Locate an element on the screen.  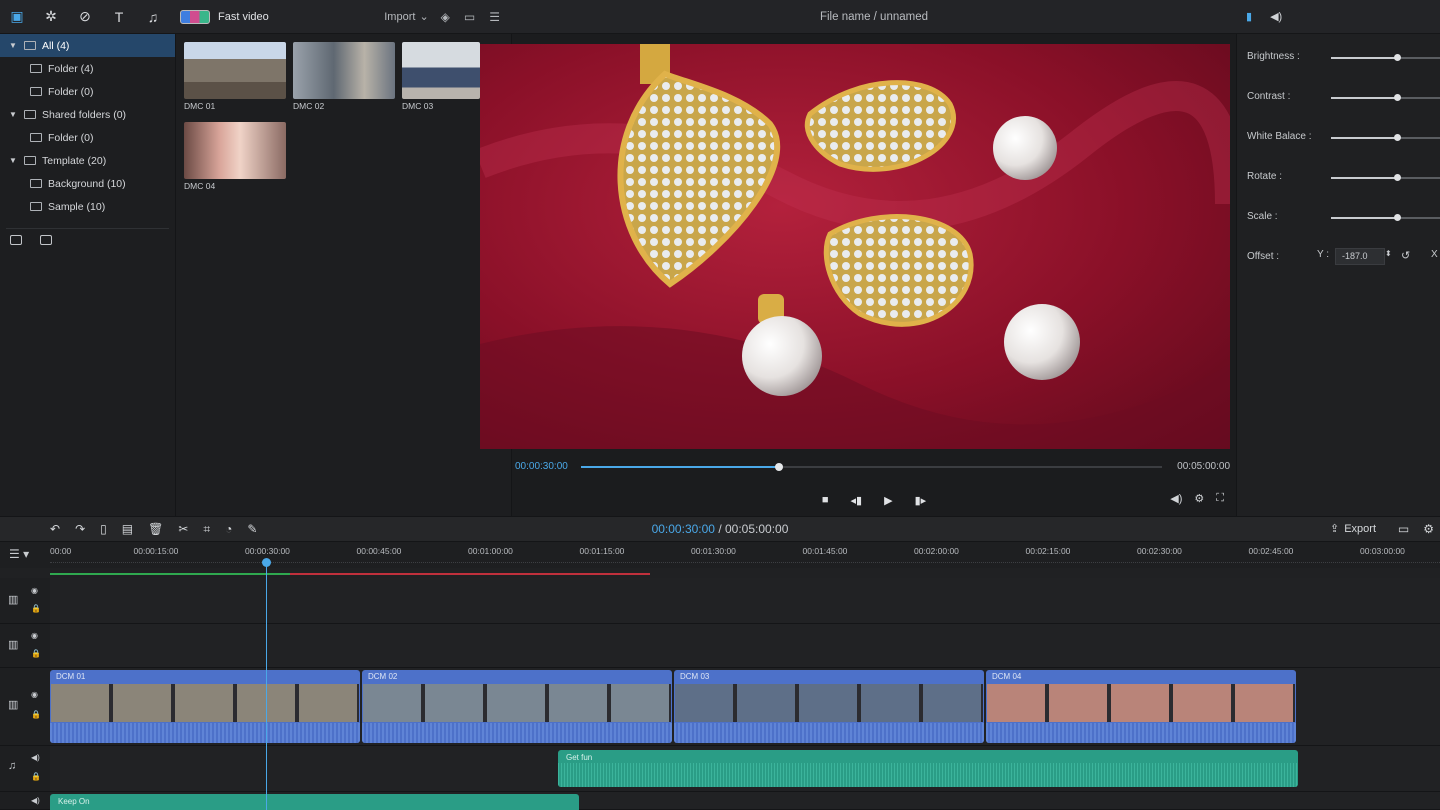
property-row: White Balace : is located at coordinates (1343, 138).